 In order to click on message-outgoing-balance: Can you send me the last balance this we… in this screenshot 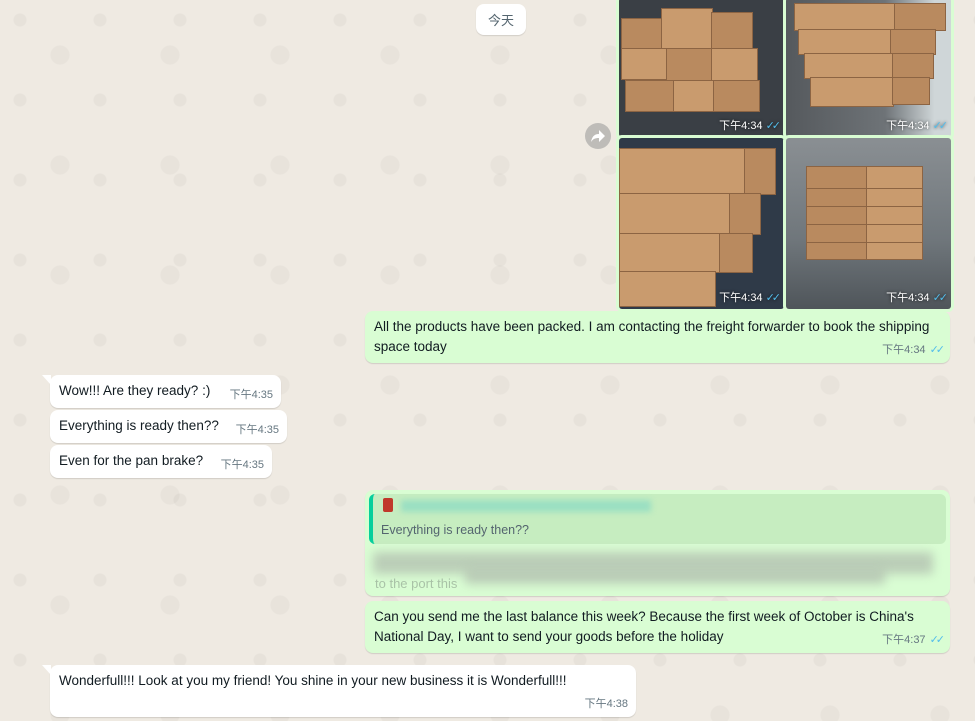, I will do `click(657, 627)`.